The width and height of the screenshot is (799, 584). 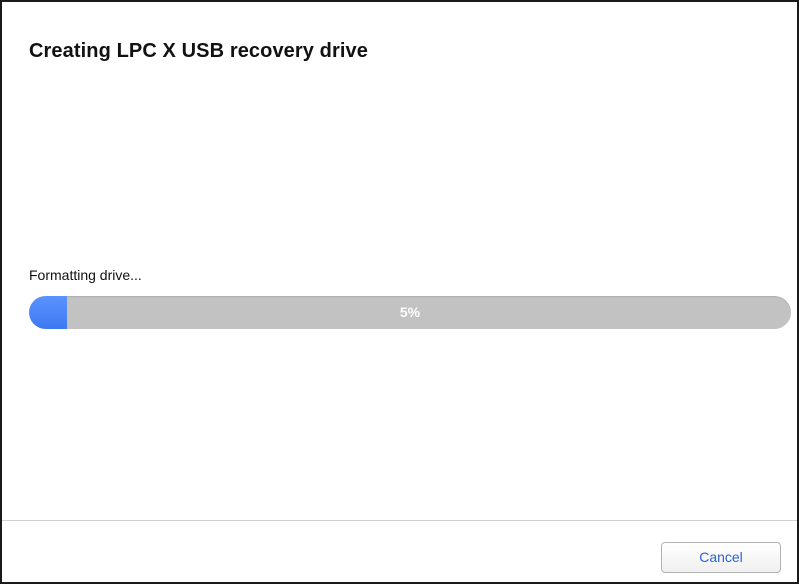 I want to click on progress-bar: 5%, so click(x=410, y=312).